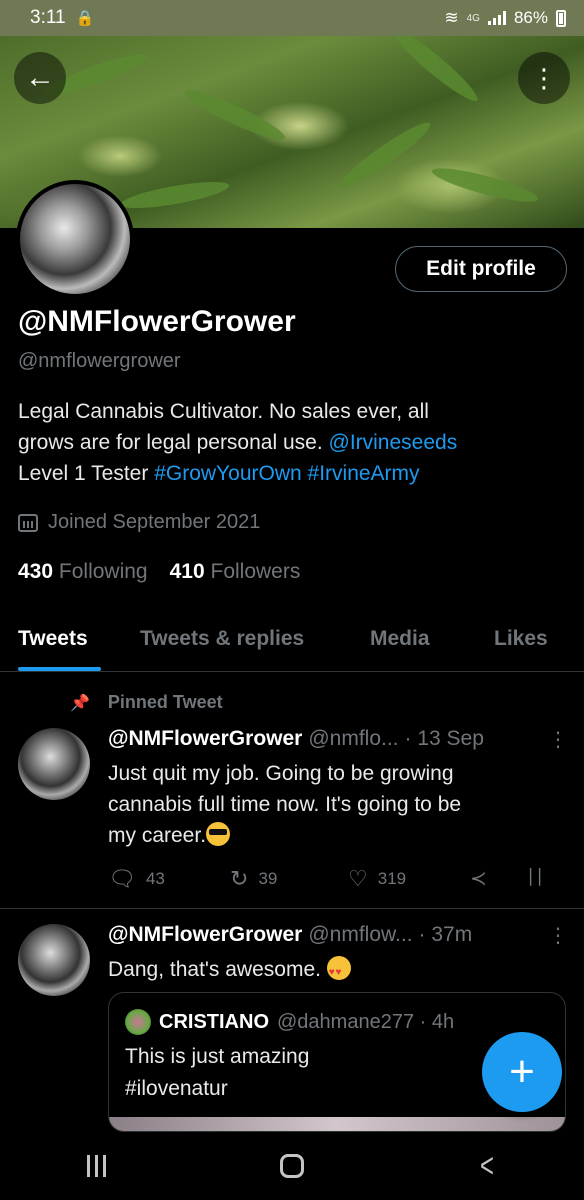 This screenshot has width=584, height=1200. What do you see at coordinates (478, 878) in the screenshot?
I see `share-icon: ≺` at bounding box center [478, 878].